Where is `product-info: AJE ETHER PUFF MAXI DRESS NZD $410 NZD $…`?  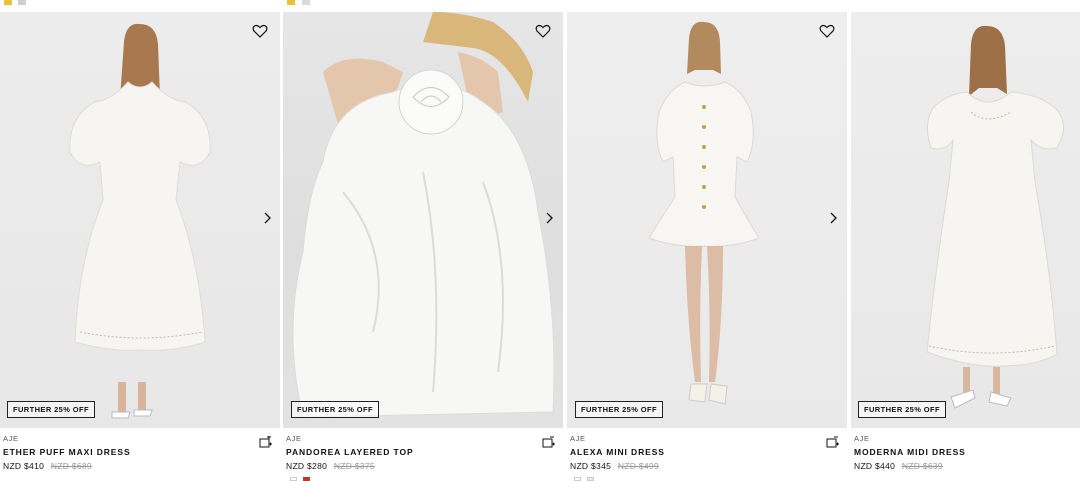
product-info: AJE ETHER PUFF MAXI DRESS NZD $410 NZD $… is located at coordinates (141, 452).